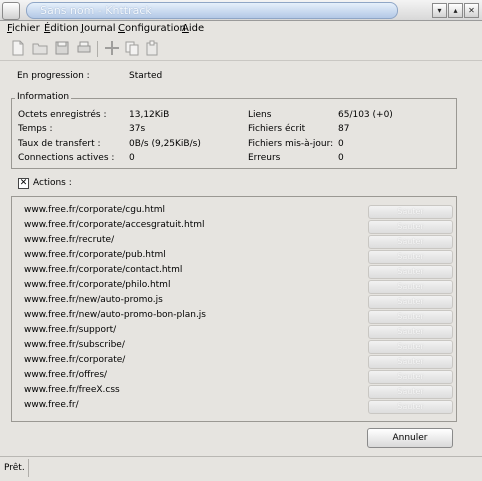 The height and width of the screenshot is (481, 482). I want to click on save-icon, so click(62, 48).